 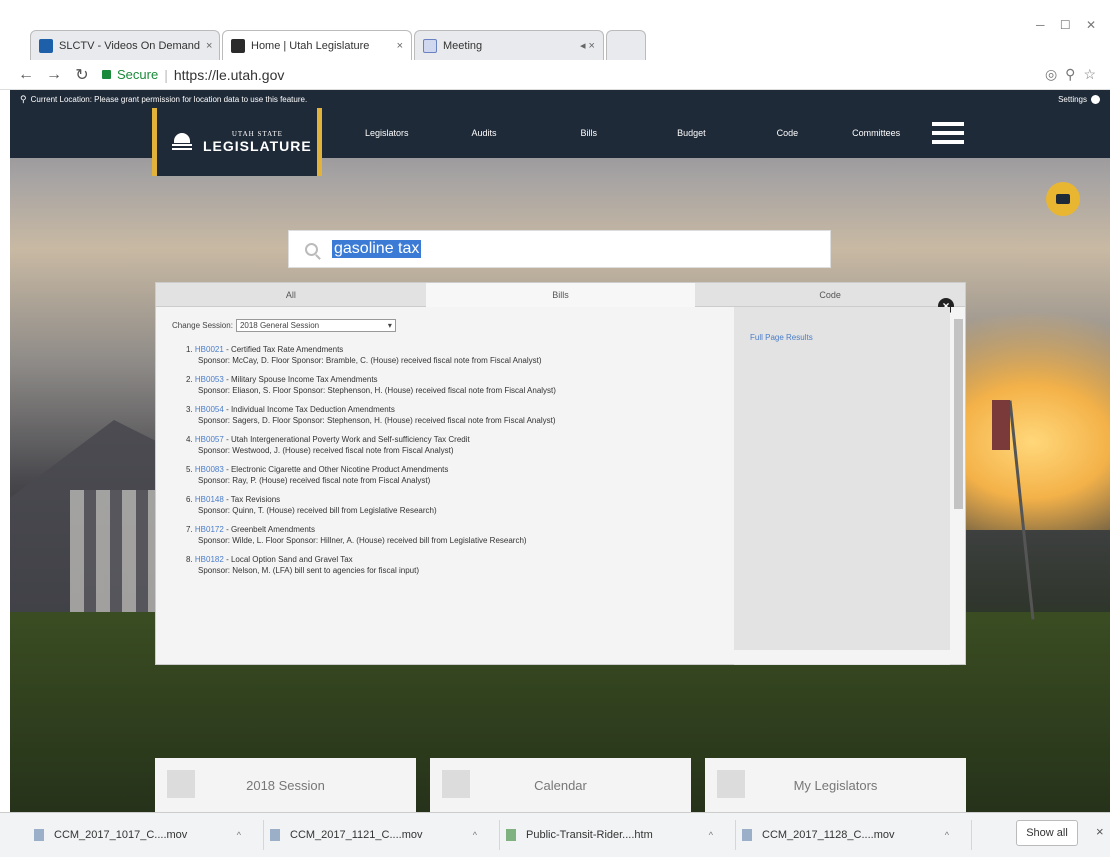 I want to click on tab-bills: Bills, so click(x=560, y=295).